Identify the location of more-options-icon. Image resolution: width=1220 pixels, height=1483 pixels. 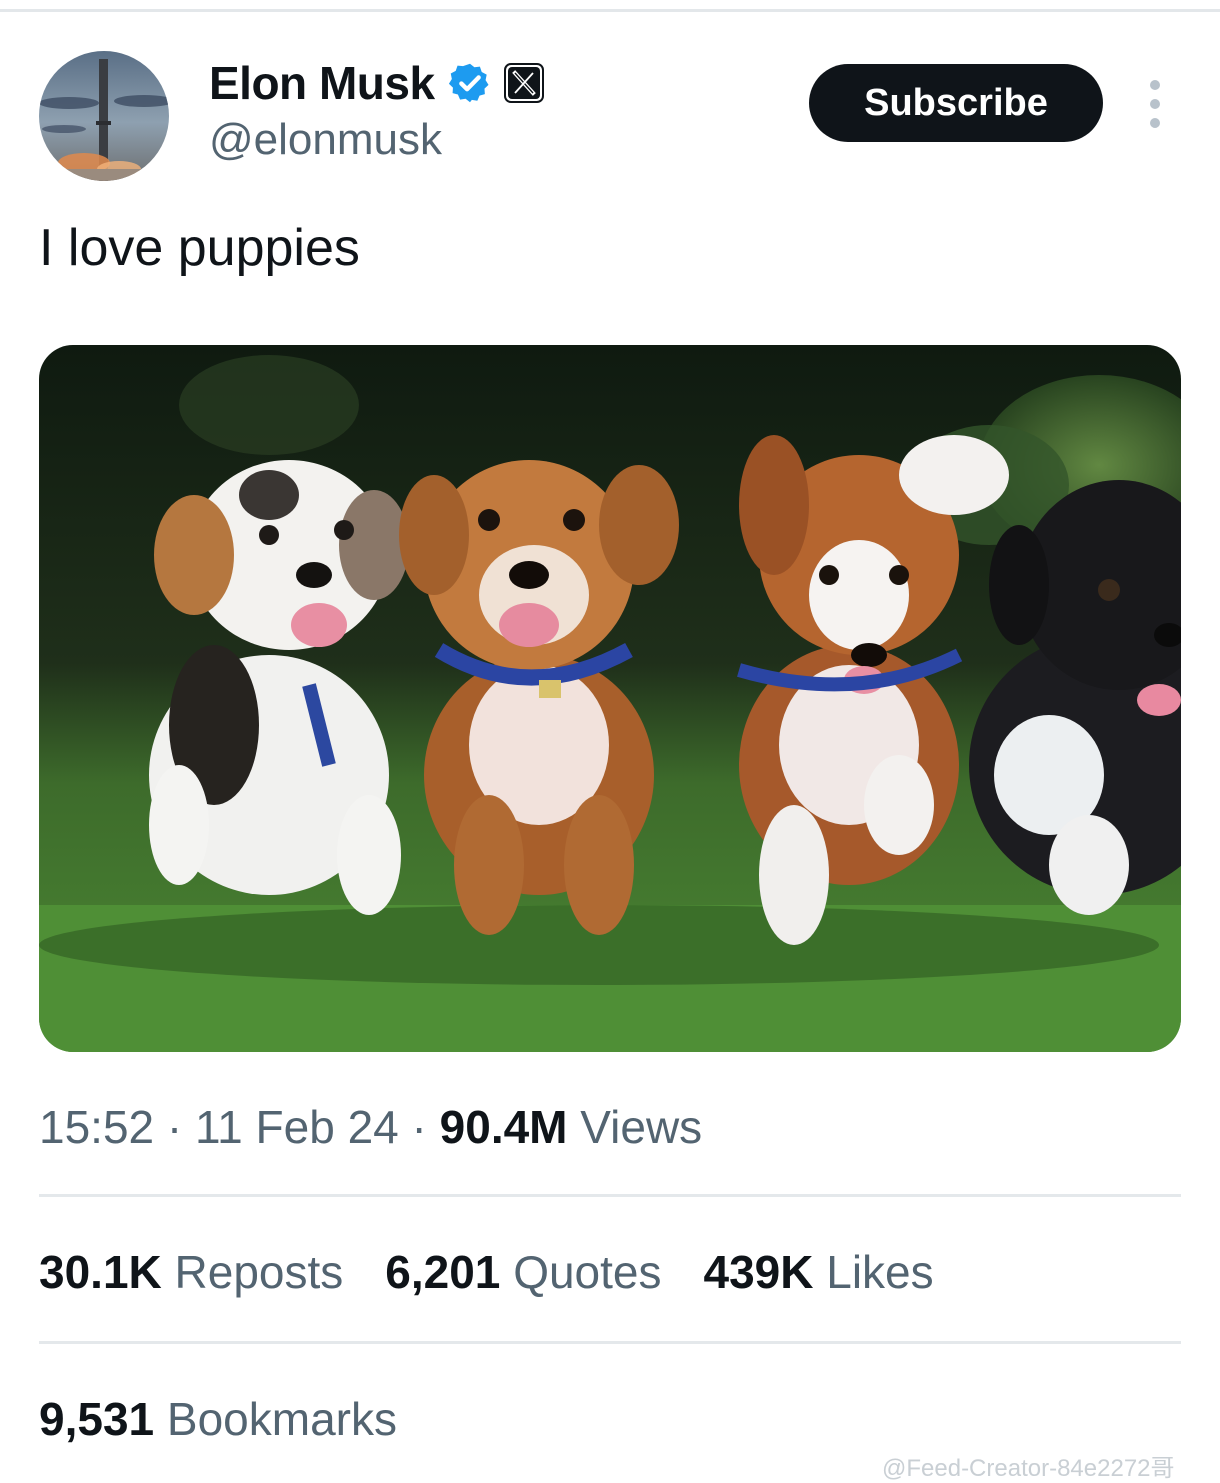
(1155, 104).